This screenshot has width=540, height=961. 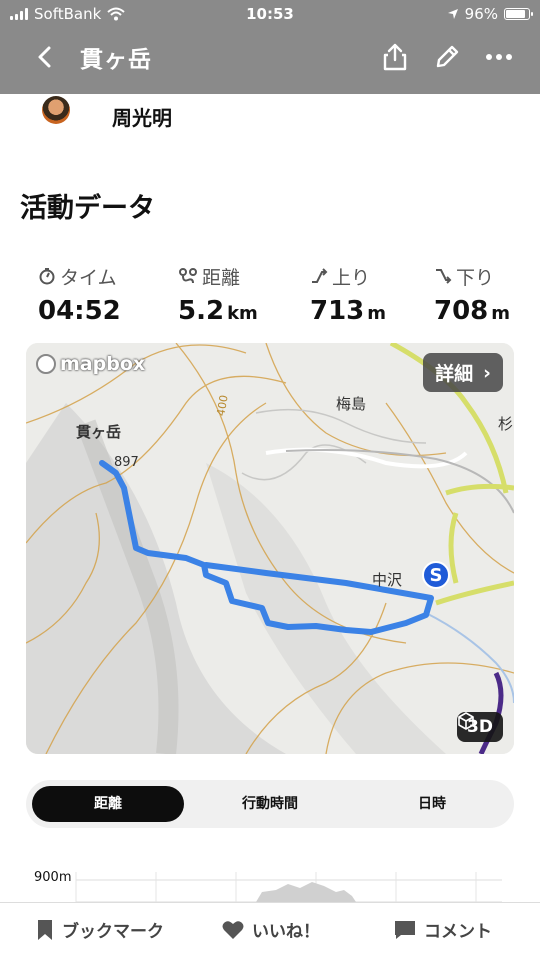 I want to click on stat-label: 下り, so click(x=487, y=276).